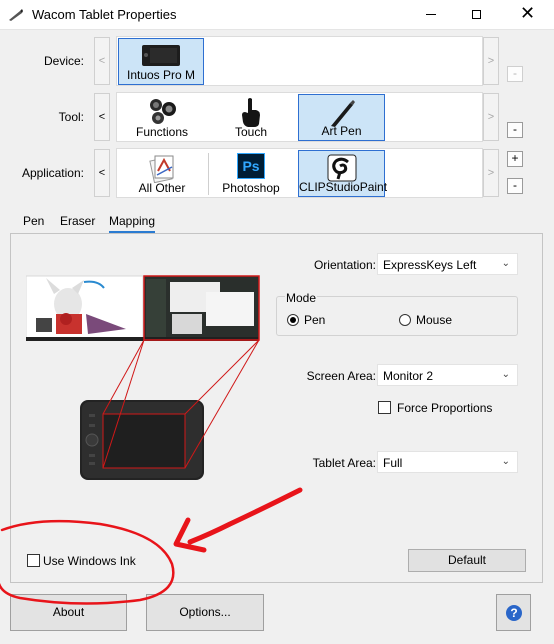 Image resolution: width=554 pixels, height=644 pixels. What do you see at coordinates (315, 320) in the screenshot?
I see `mode-pen-label: Pen` at bounding box center [315, 320].